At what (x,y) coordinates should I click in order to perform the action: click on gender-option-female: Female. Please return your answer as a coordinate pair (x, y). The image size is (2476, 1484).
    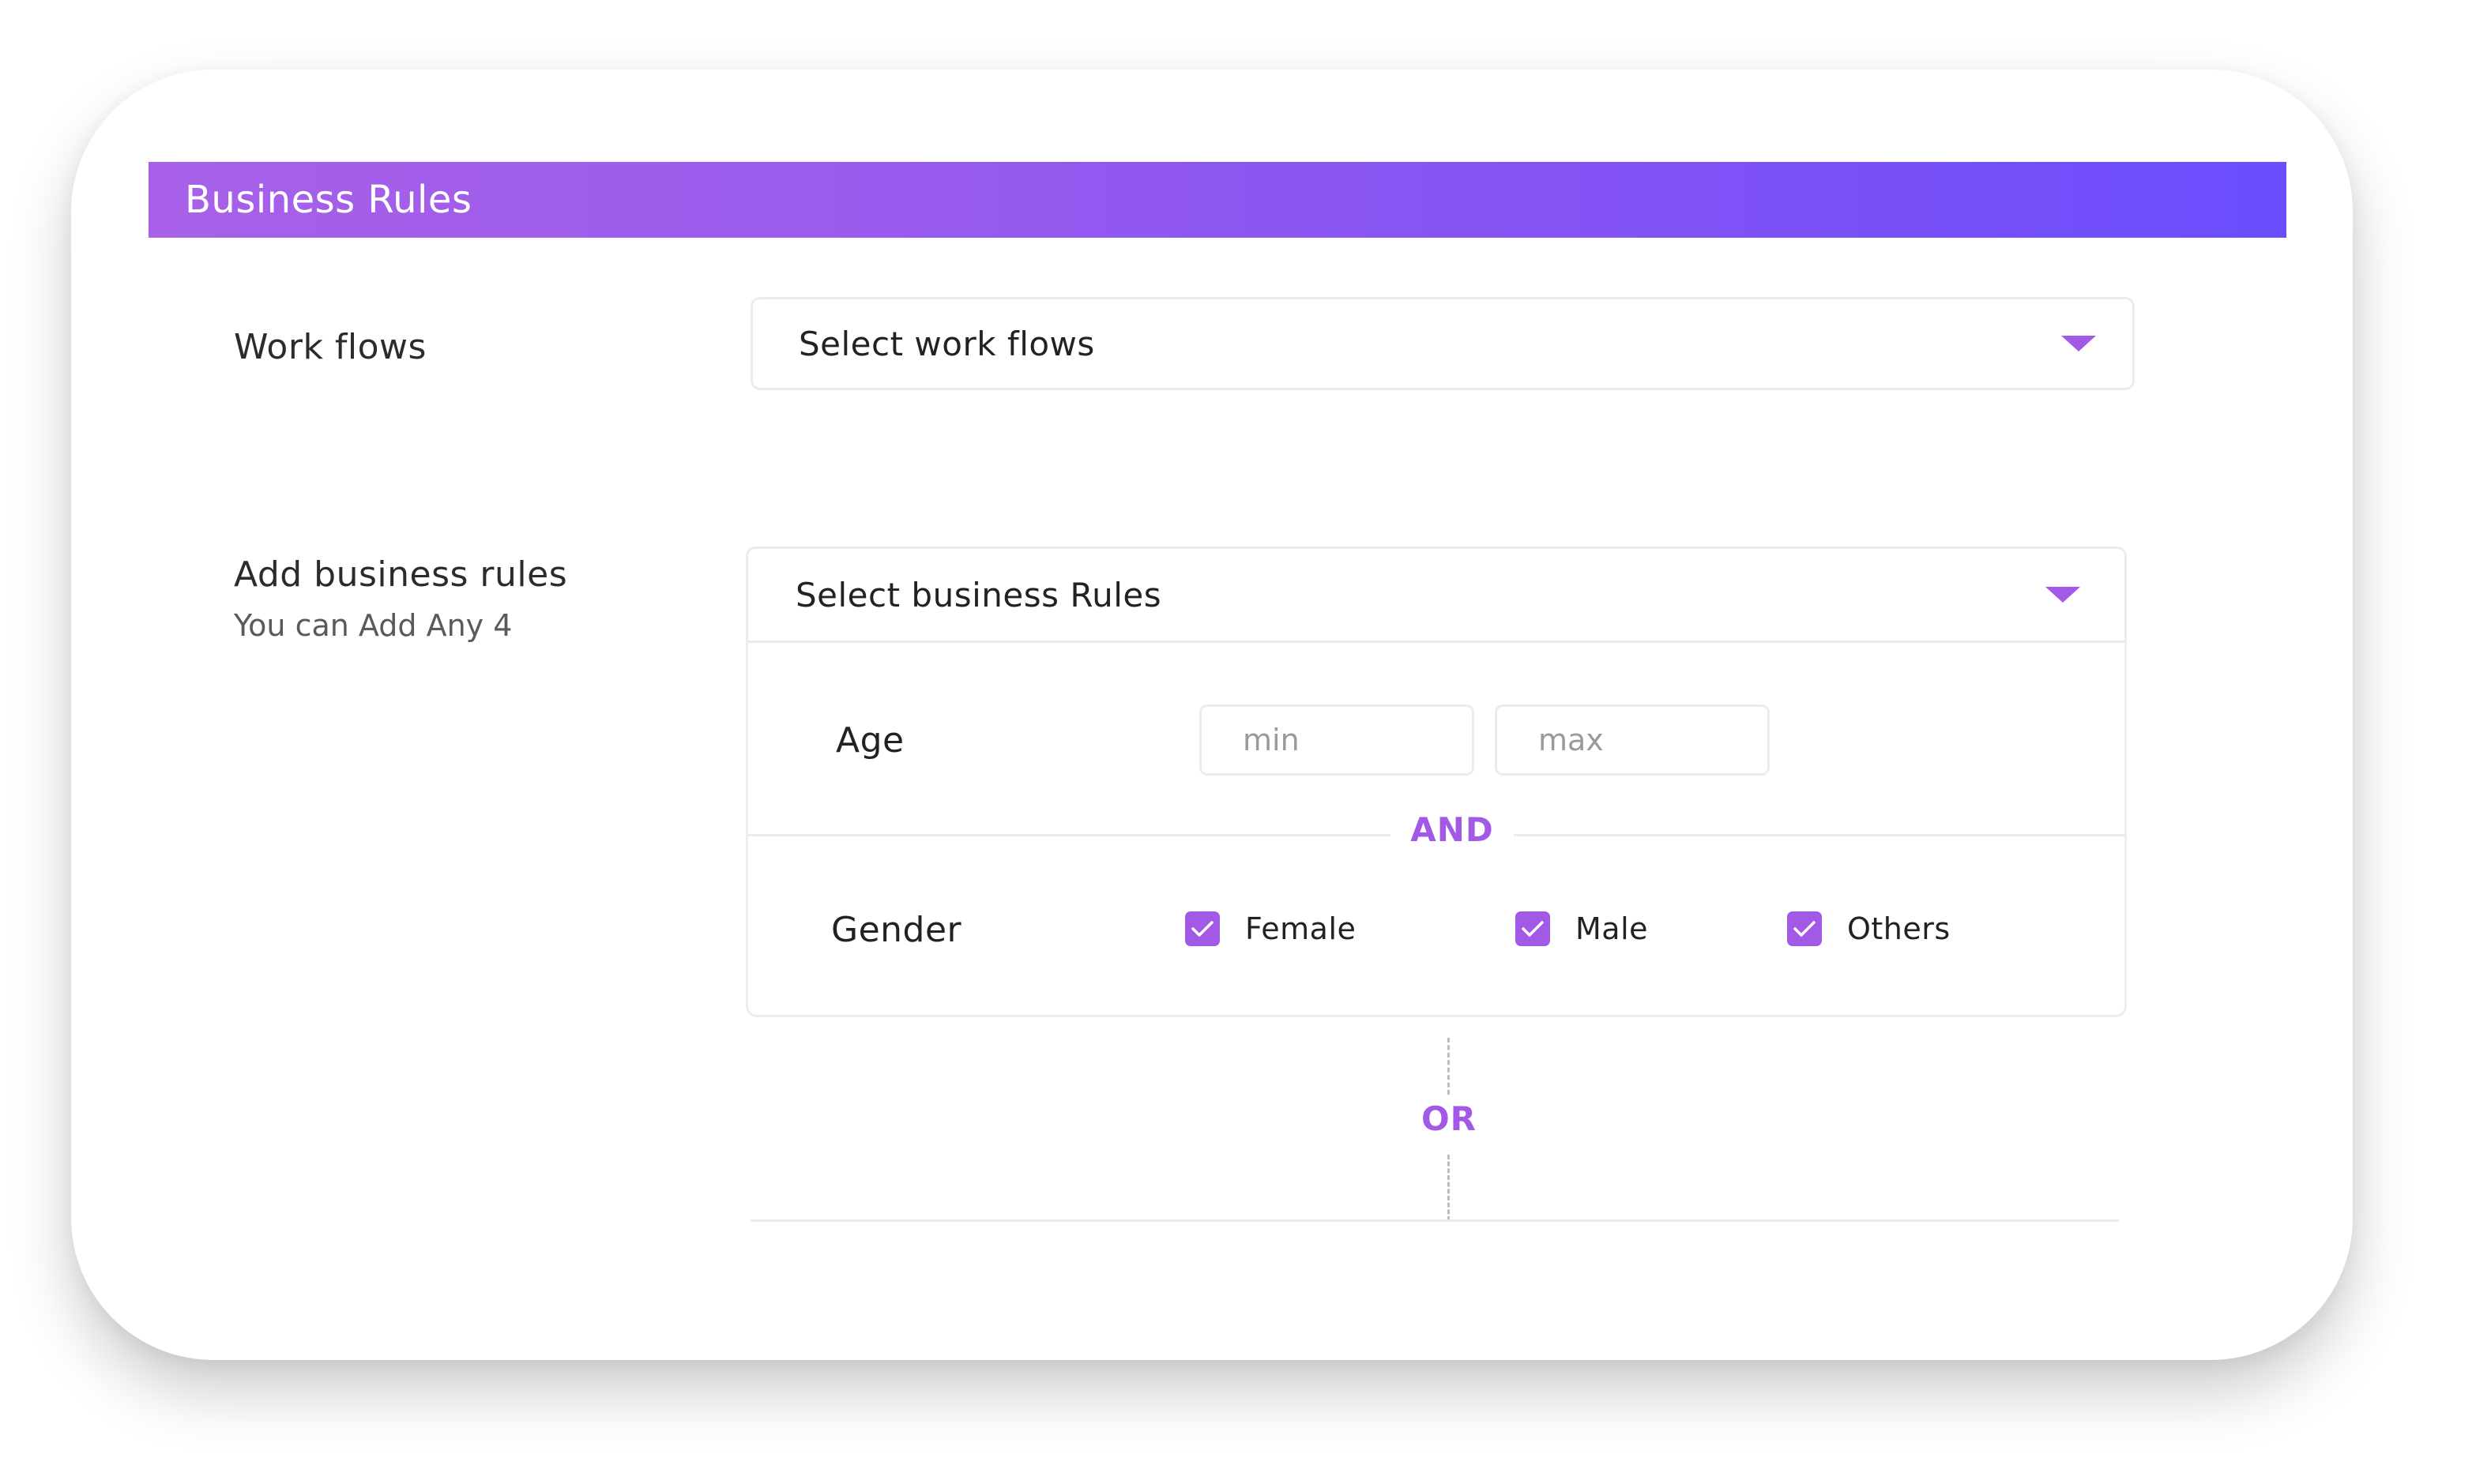
    Looking at the image, I should click on (1270, 929).